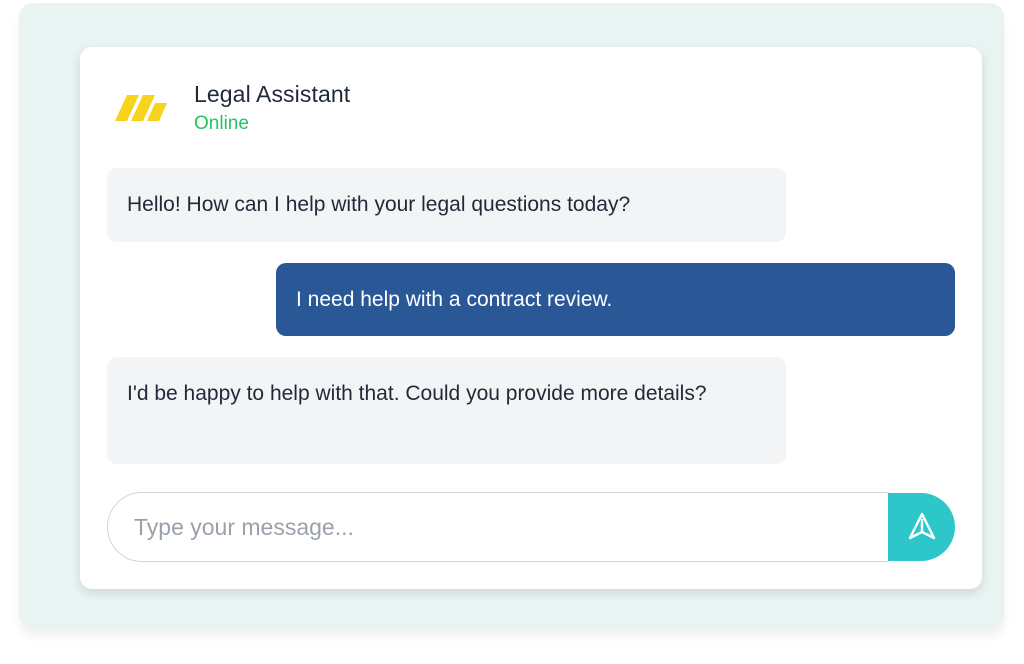 This screenshot has height=664, width=1024. Describe the element at coordinates (141, 107) in the screenshot. I see `brand-logo-icon` at that location.